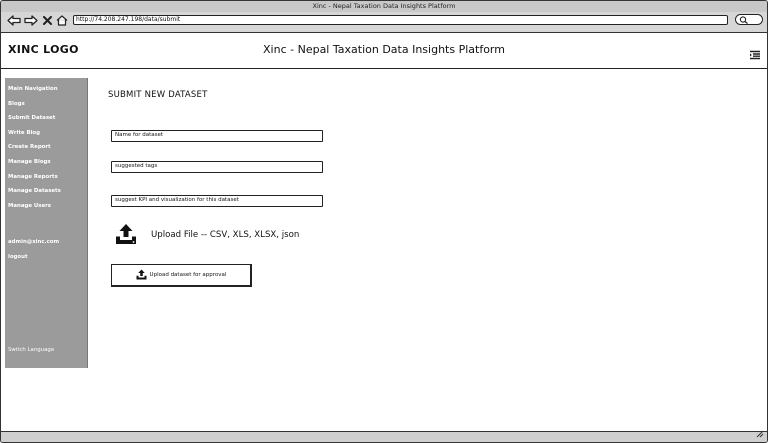  What do you see at coordinates (31, 118) in the screenshot?
I see `sidebar-item-submit-dataset: Submit Dataset` at bounding box center [31, 118].